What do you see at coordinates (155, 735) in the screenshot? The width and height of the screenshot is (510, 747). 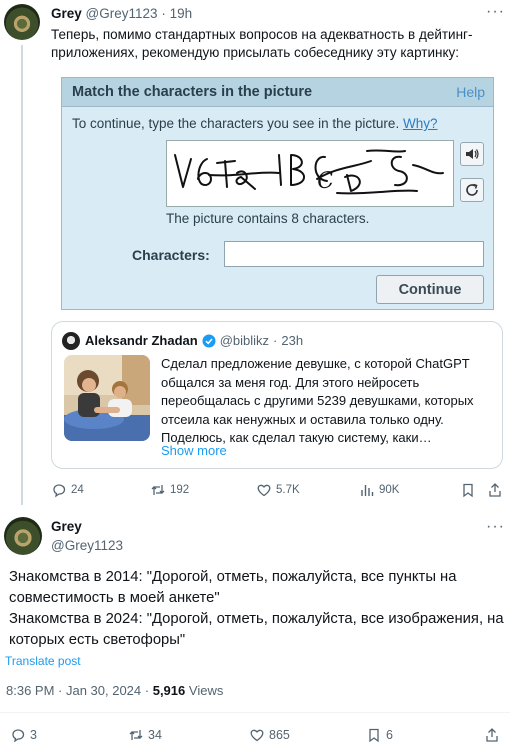 I see `repost-count-2: 34` at bounding box center [155, 735].